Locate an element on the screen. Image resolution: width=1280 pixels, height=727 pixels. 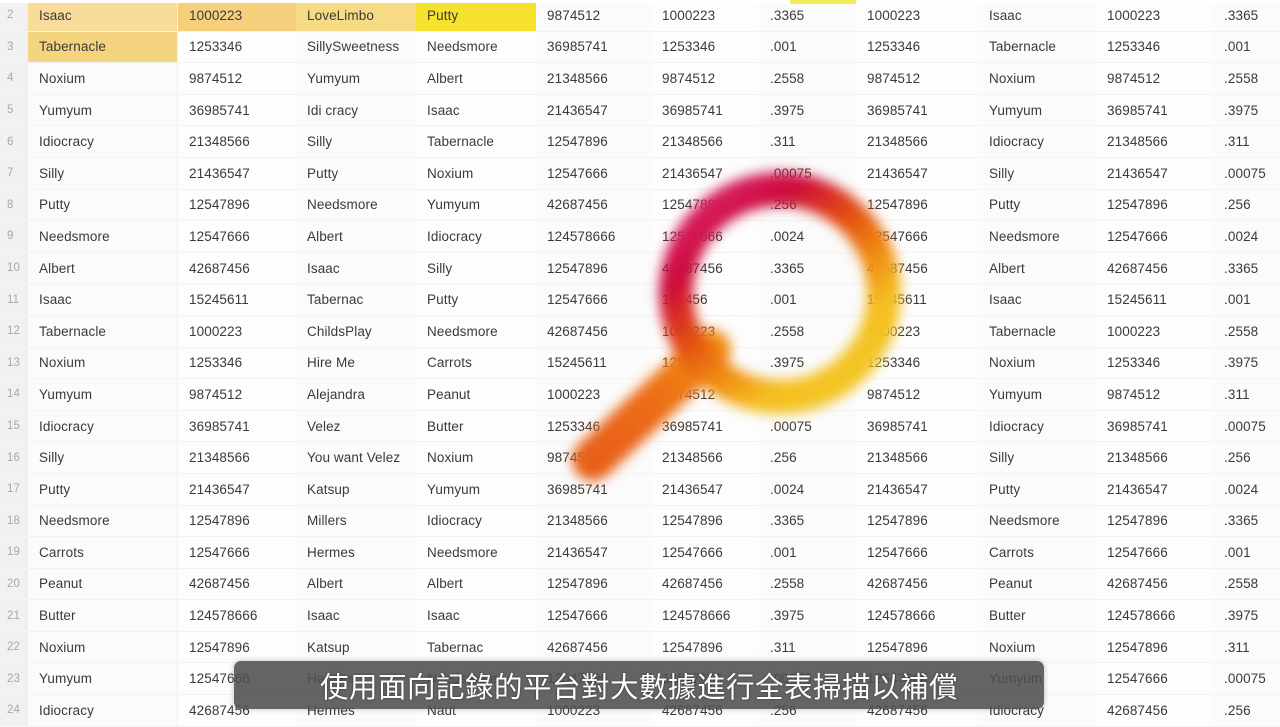
table-cell: Velez is located at coordinates (356, 426).